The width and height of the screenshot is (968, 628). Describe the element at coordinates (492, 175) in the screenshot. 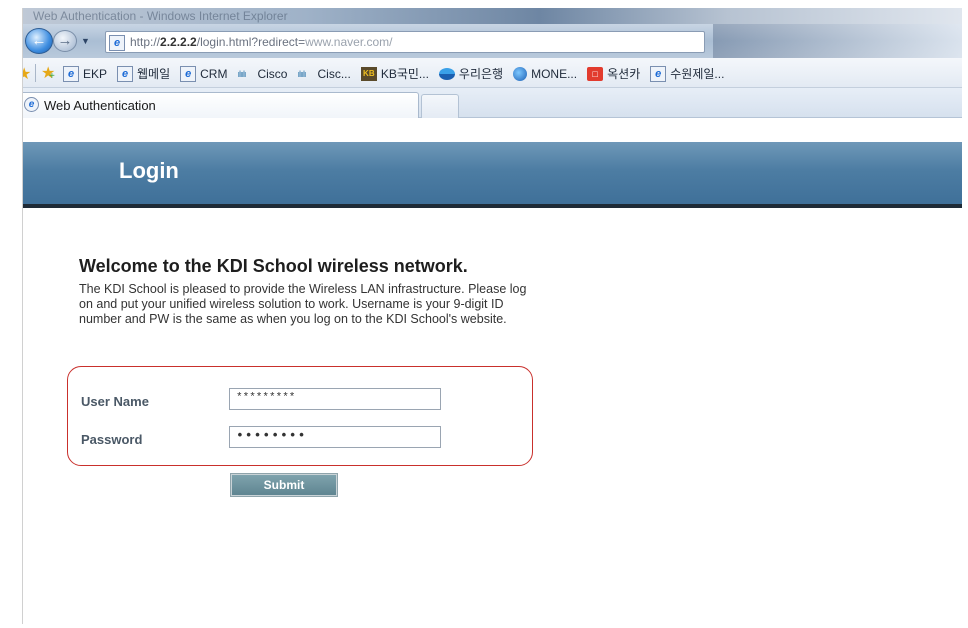

I see `page-header: Login` at that location.